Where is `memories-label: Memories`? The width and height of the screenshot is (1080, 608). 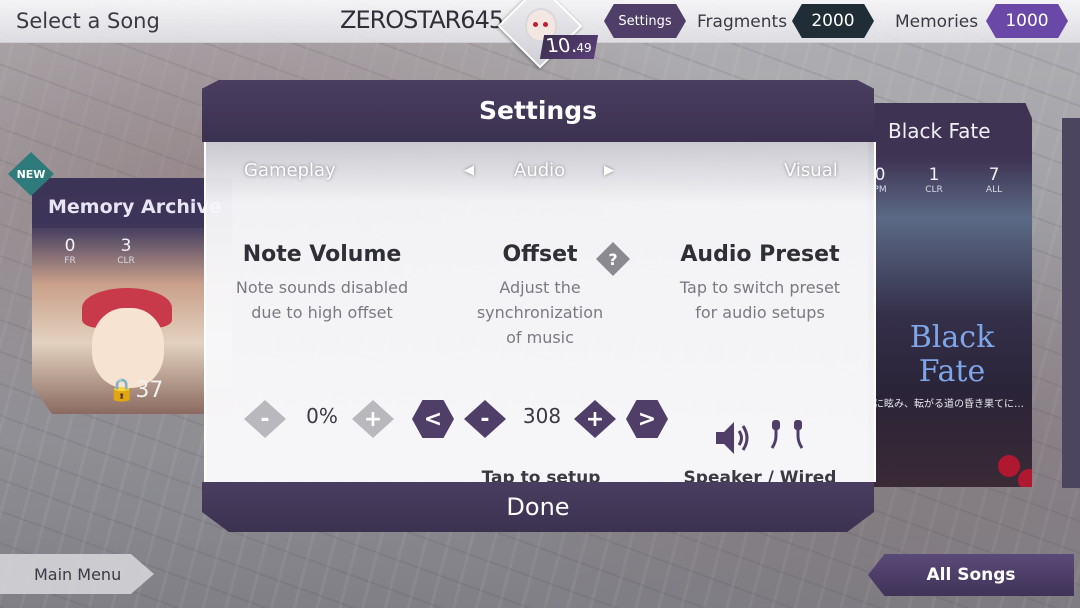 memories-label: Memories is located at coordinates (937, 22).